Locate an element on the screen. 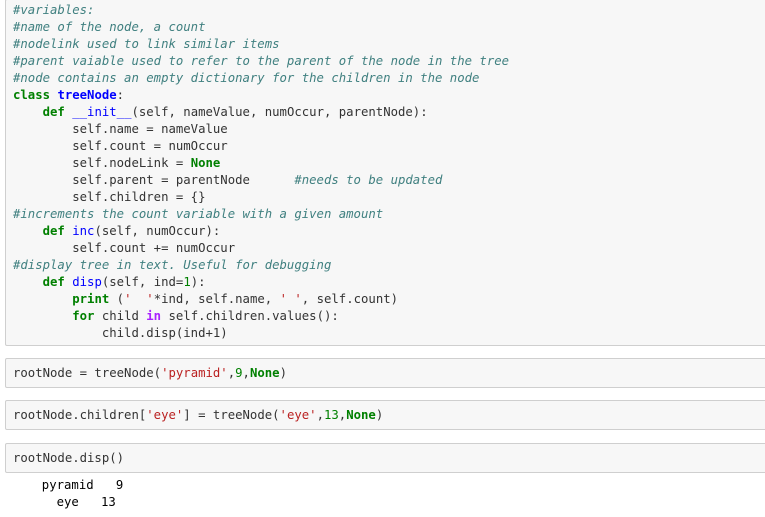 This screenshot has height=517, width=765. comment: #variables: is located at coordinates (54, 10).